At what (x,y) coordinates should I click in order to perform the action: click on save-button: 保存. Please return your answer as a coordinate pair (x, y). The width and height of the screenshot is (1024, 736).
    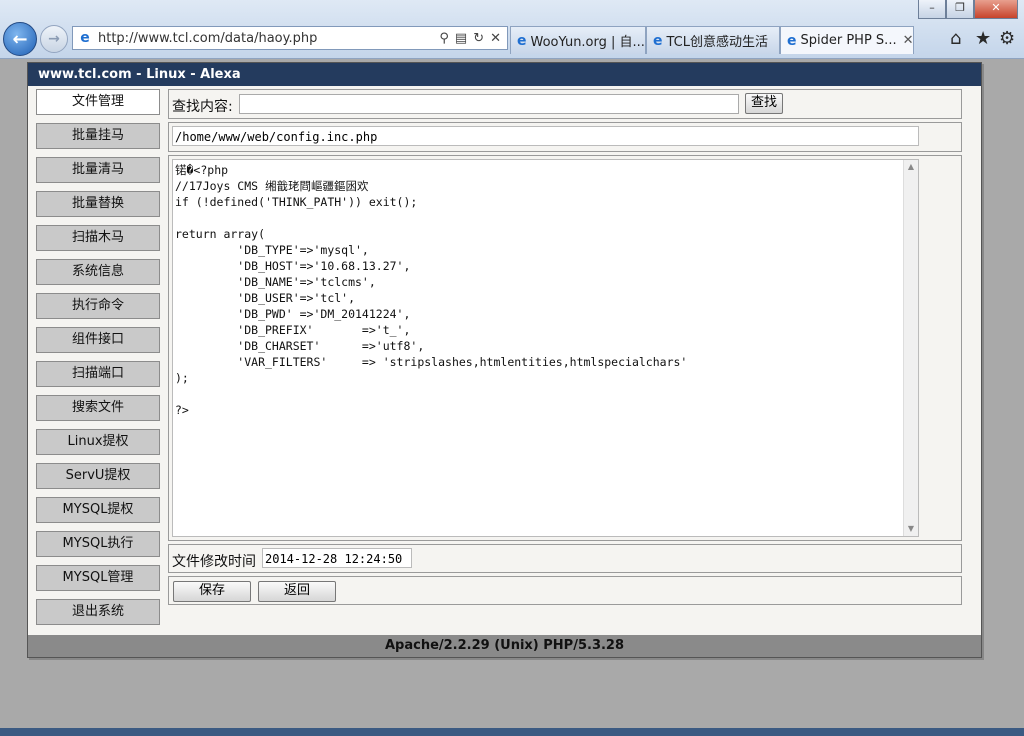
    Looking at the image, I should click on (212, 591).